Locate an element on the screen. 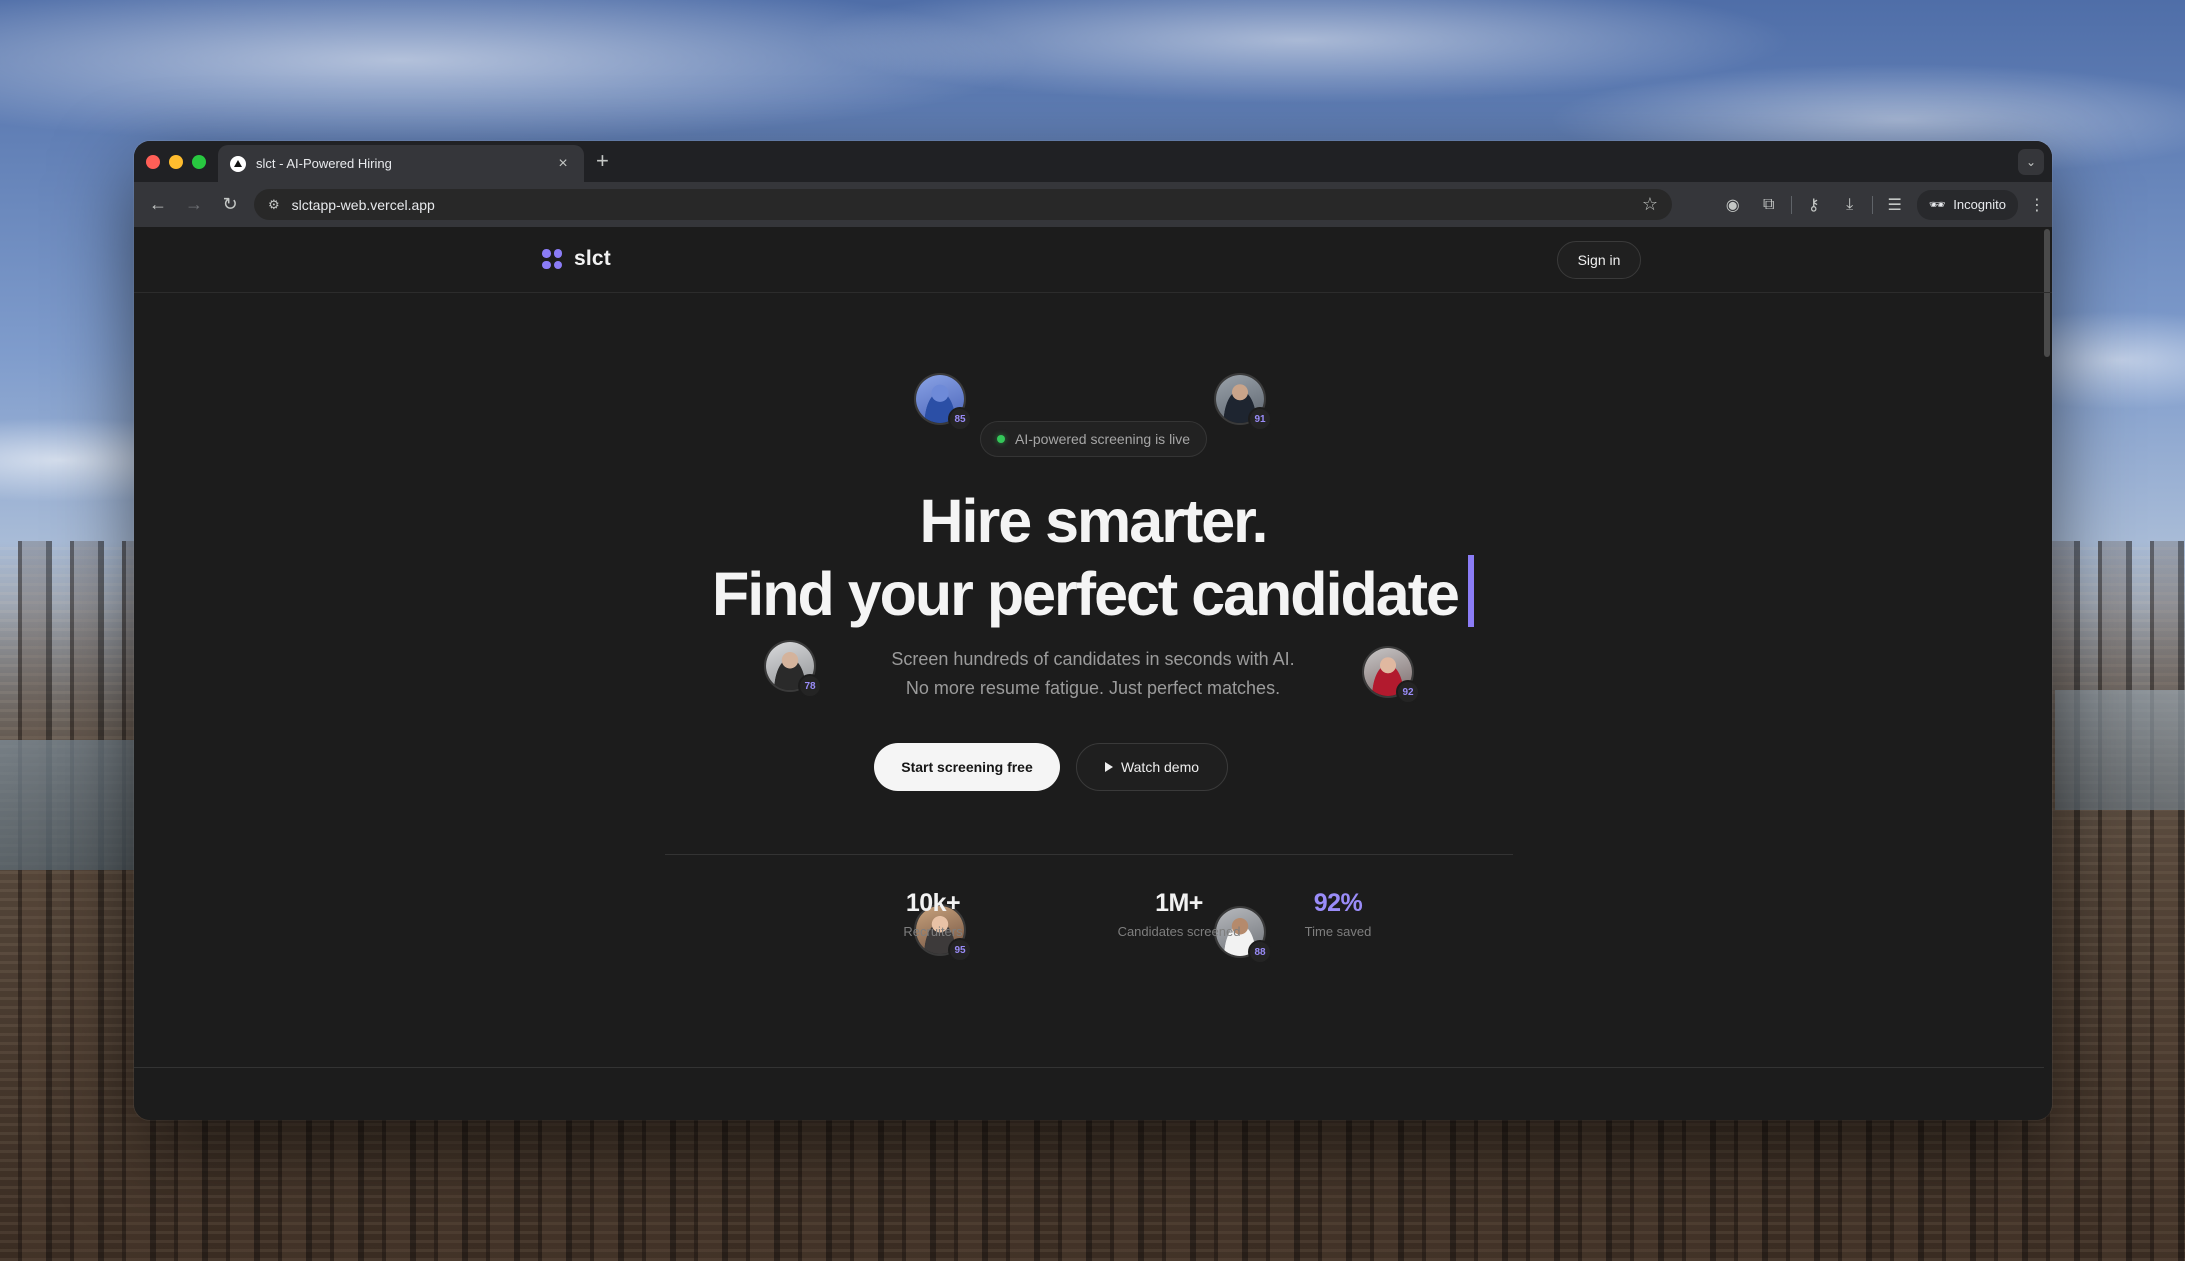 Image resolution: width=2185 pixels, height=1261 pixels. browser-menu-kebab-icon: ⋮ is located at coordinates (2037, 205).